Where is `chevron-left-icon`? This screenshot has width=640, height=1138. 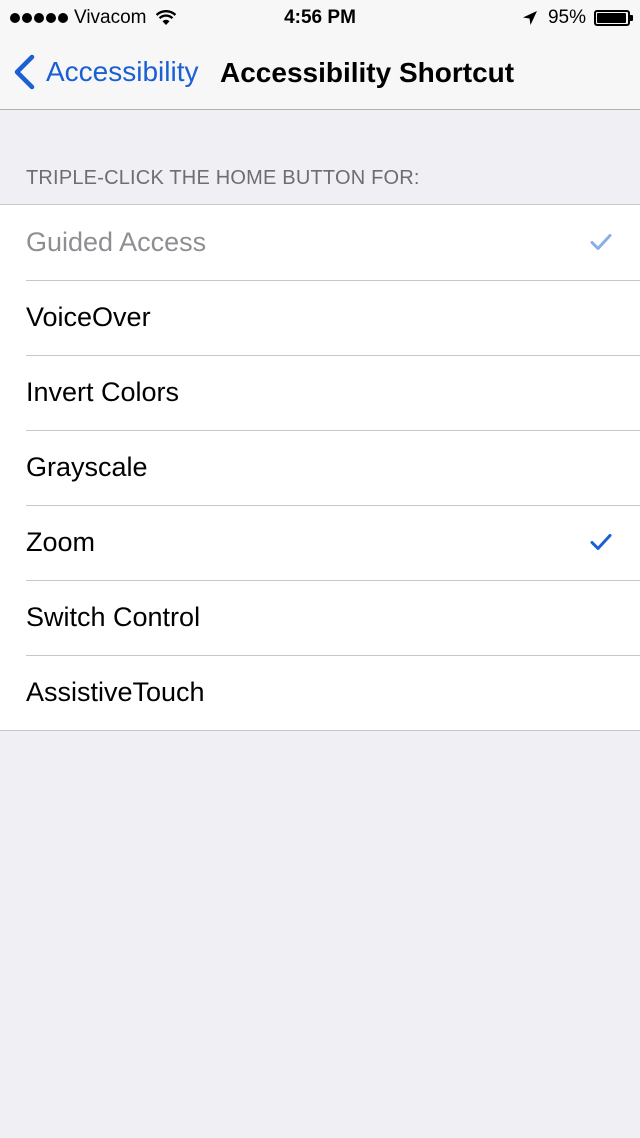
chevron-left-icon is located at coordinates (24, 72).